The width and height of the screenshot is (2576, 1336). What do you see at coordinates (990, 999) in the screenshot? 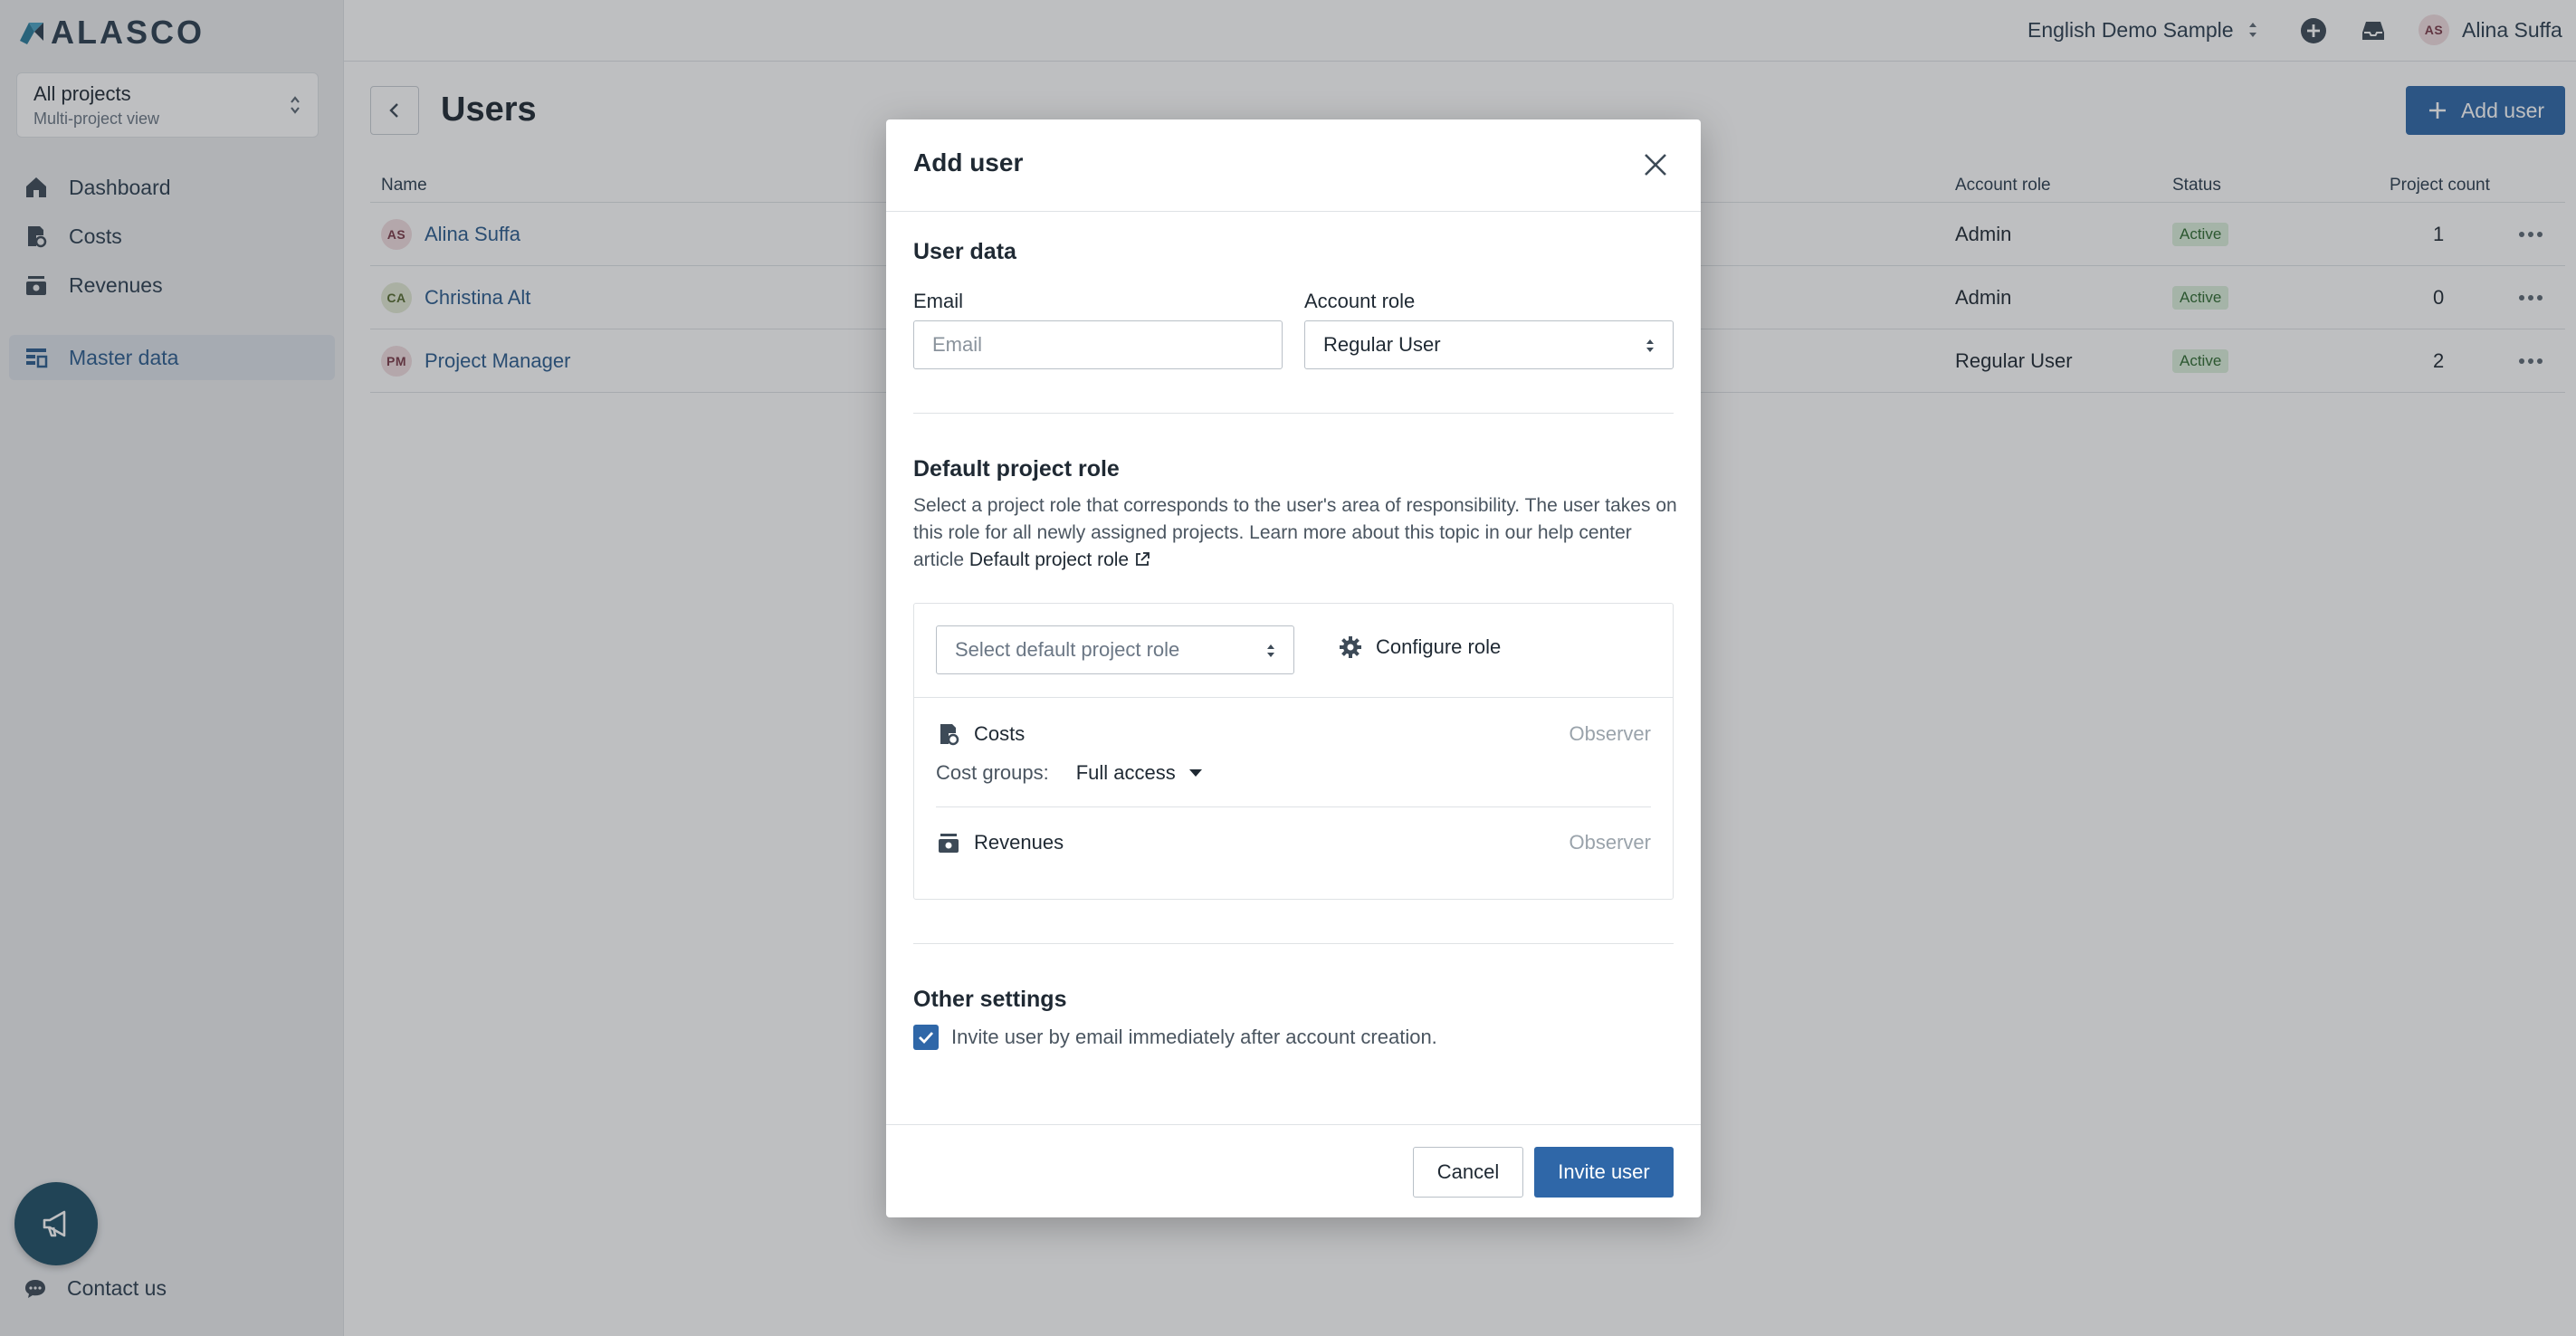
I see `other-settings-title: Other settings` at bounding box center [990, 999].